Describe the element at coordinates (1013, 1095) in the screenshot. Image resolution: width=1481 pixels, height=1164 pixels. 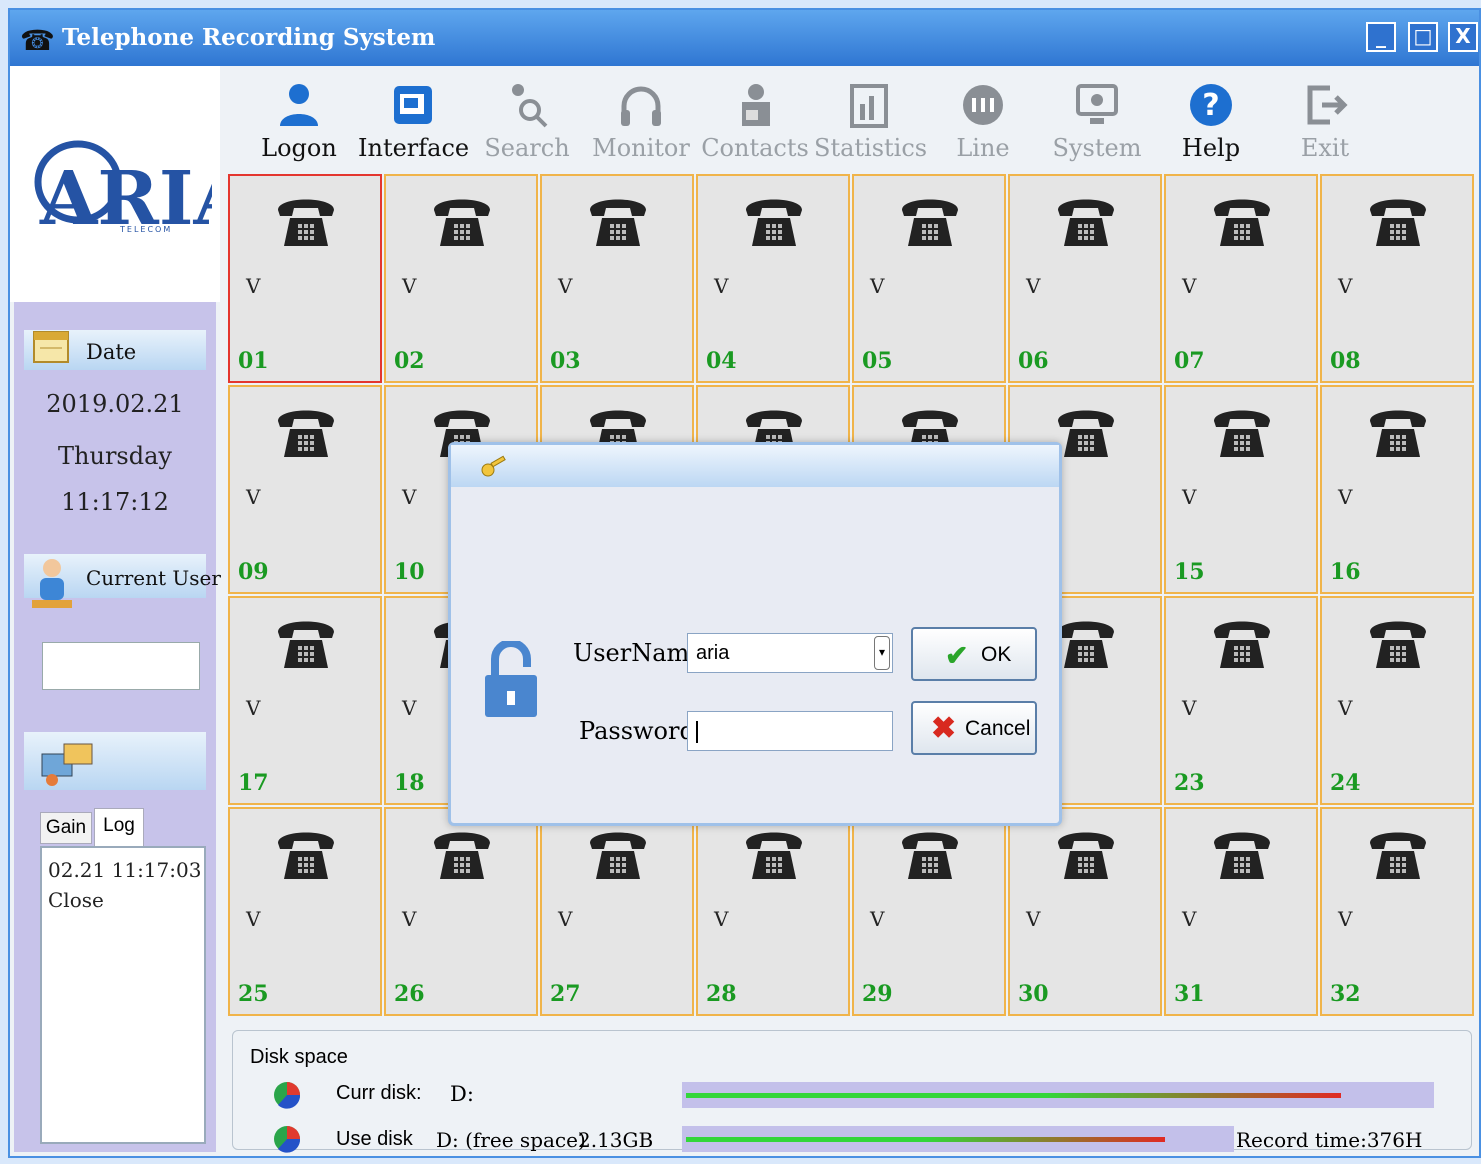
I see `curr-disk-fill` at that location.